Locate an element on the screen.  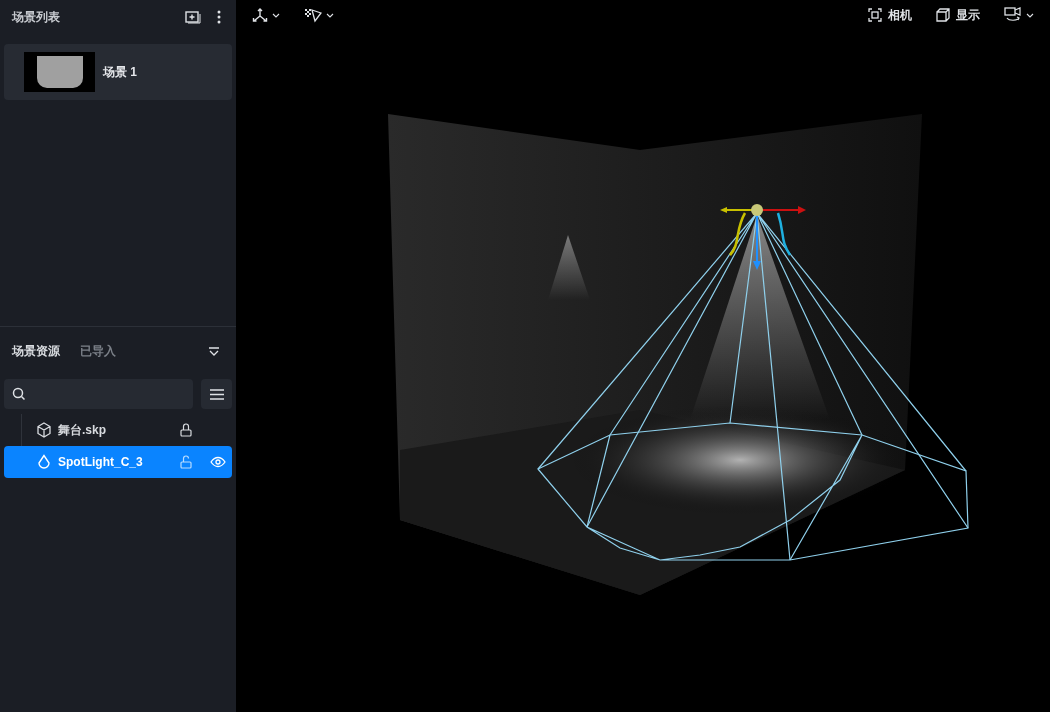
item-name: 舞台.skp is located at coordinates (82, 430).